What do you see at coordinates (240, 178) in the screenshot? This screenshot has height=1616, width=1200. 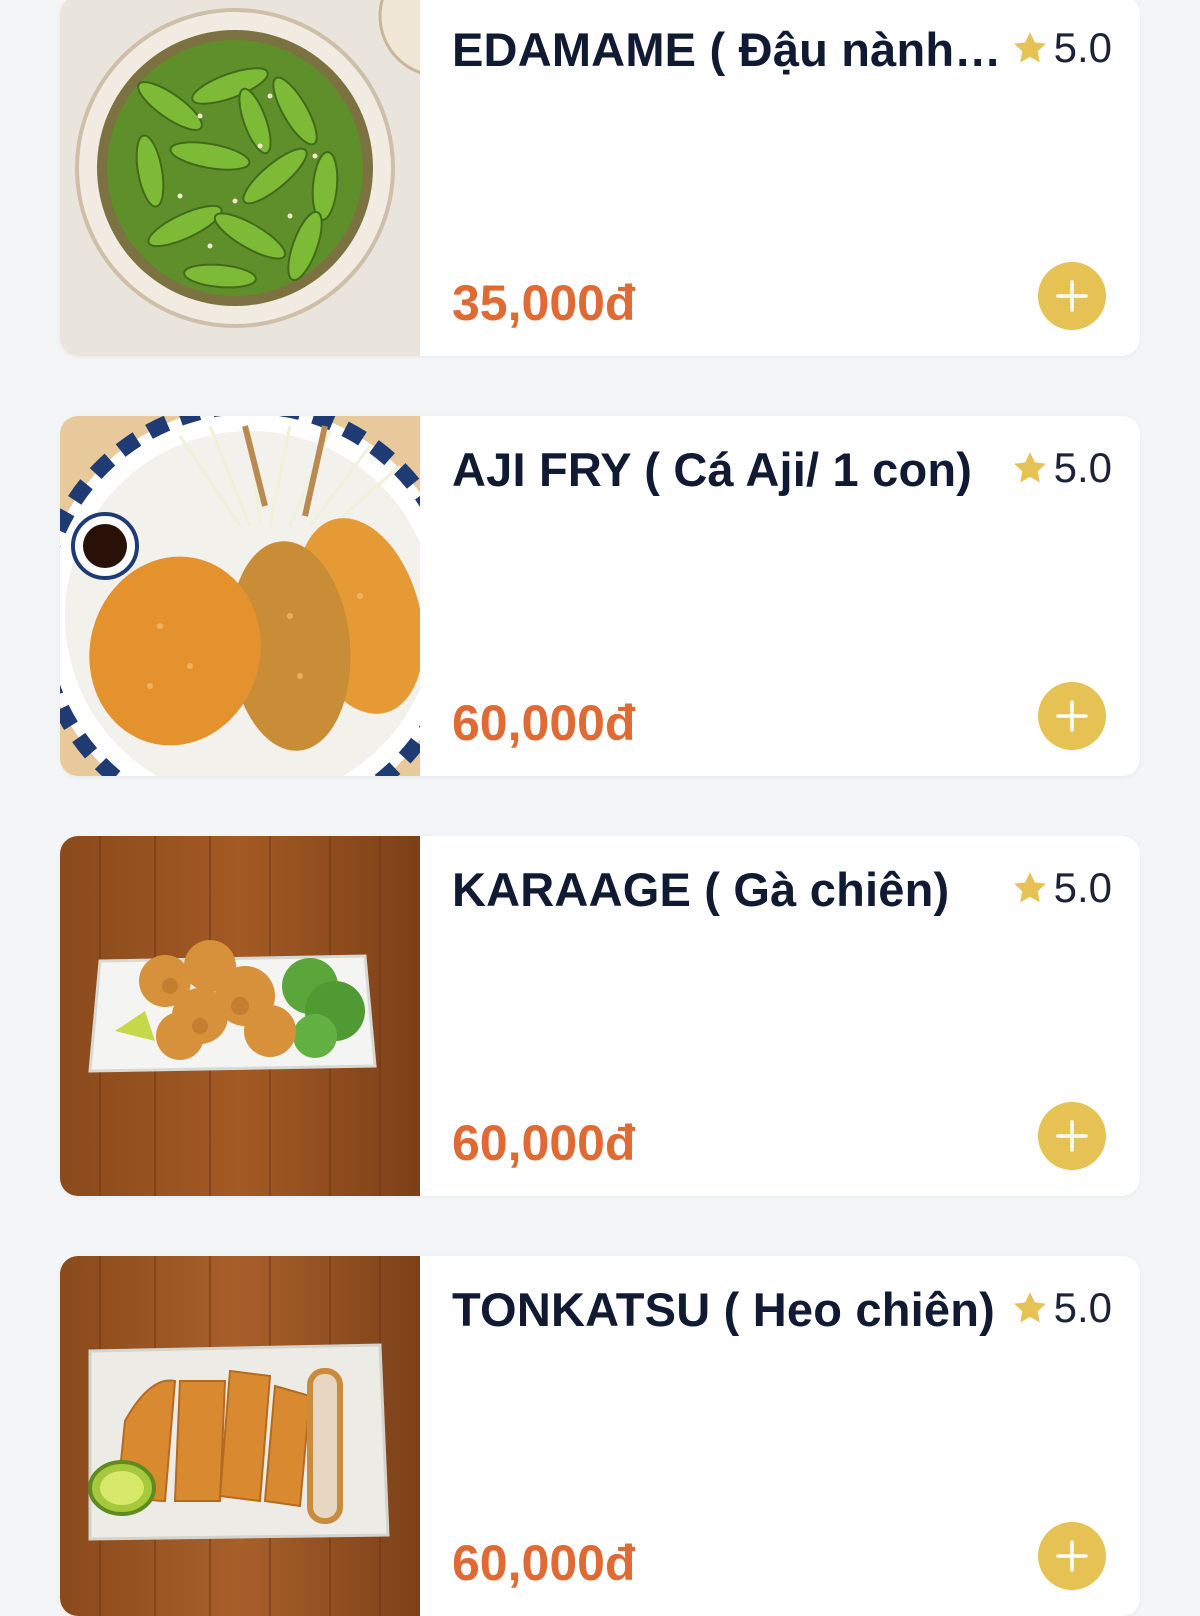 I see `edamame-photo` at bounding box center [240, 178].